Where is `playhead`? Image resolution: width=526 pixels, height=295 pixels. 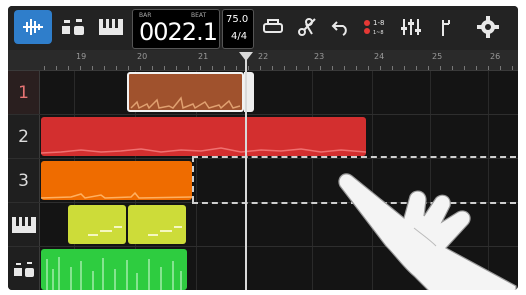
playhead is located at coordinates (246, 174).